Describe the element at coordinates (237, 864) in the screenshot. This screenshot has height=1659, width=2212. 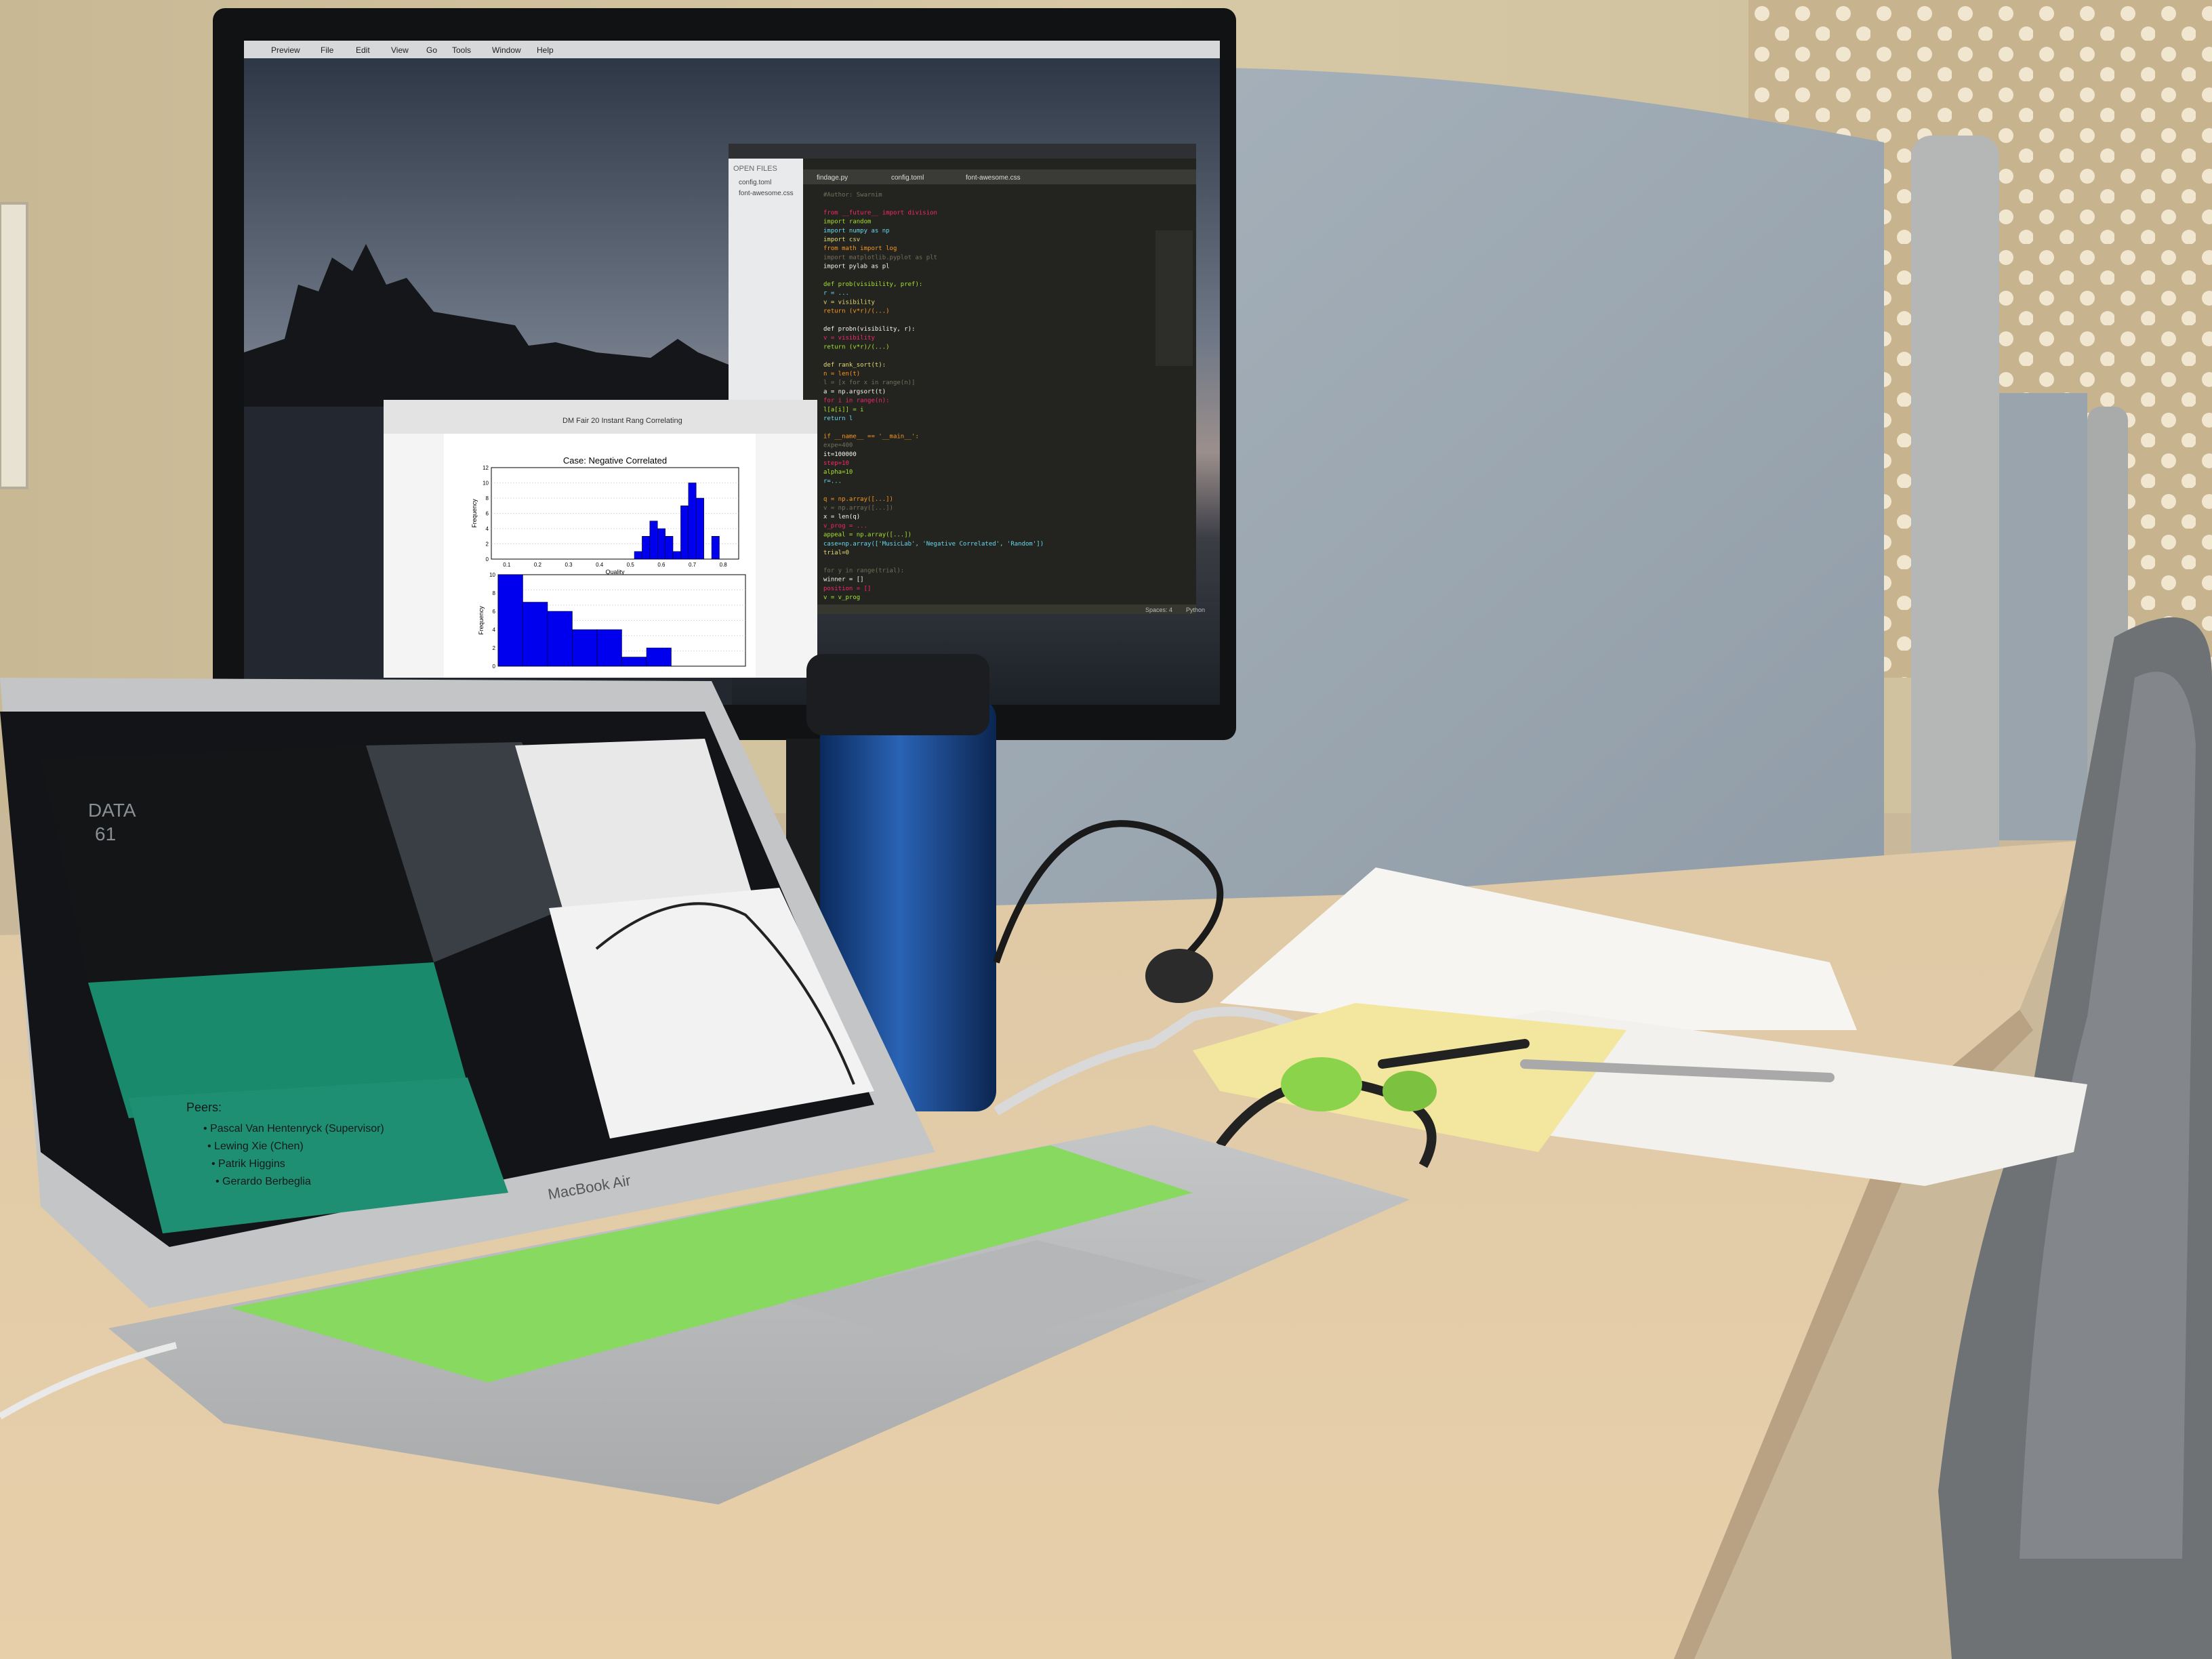
I see `laptop-slide-panel` at that location.